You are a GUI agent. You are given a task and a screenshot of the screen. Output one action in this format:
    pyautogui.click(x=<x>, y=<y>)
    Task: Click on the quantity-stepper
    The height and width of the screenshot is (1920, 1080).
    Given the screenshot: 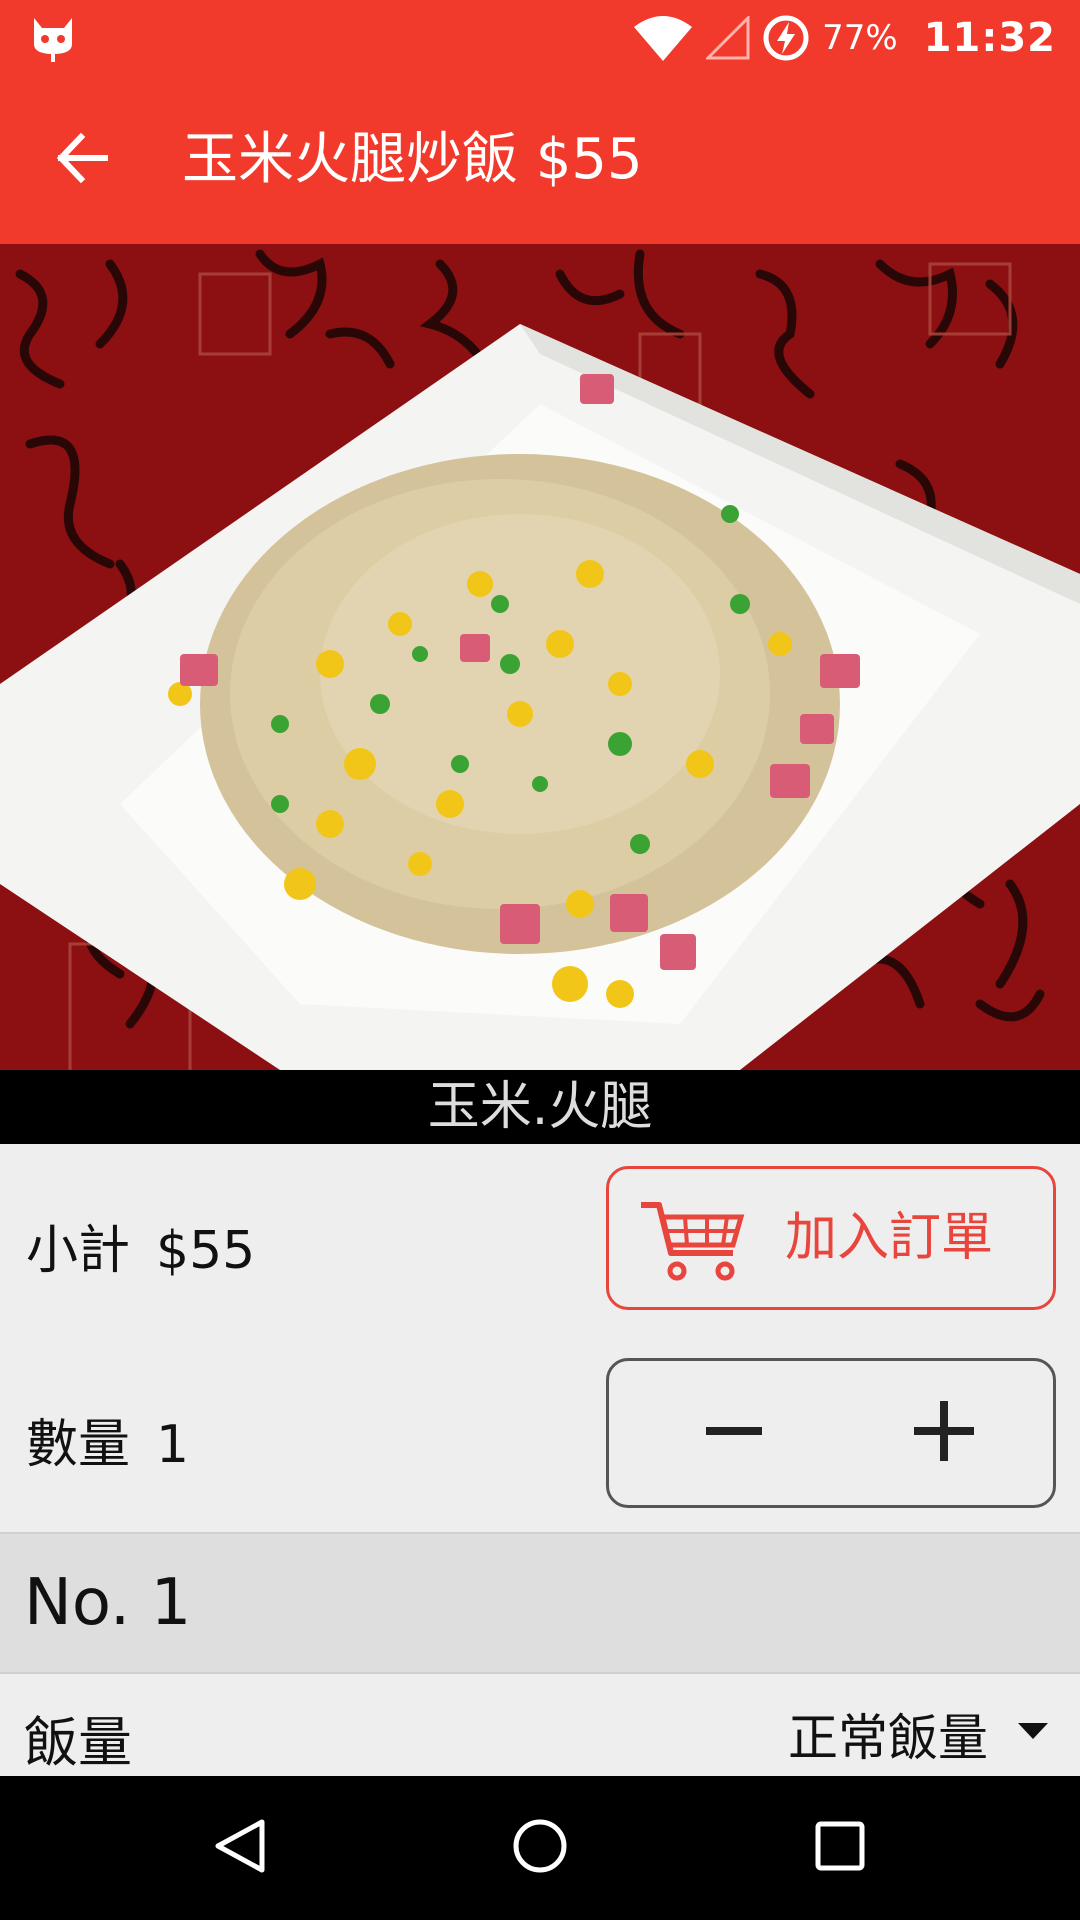 What is the action you would take?
    pyautogui.click(x=831, y=1433)
    